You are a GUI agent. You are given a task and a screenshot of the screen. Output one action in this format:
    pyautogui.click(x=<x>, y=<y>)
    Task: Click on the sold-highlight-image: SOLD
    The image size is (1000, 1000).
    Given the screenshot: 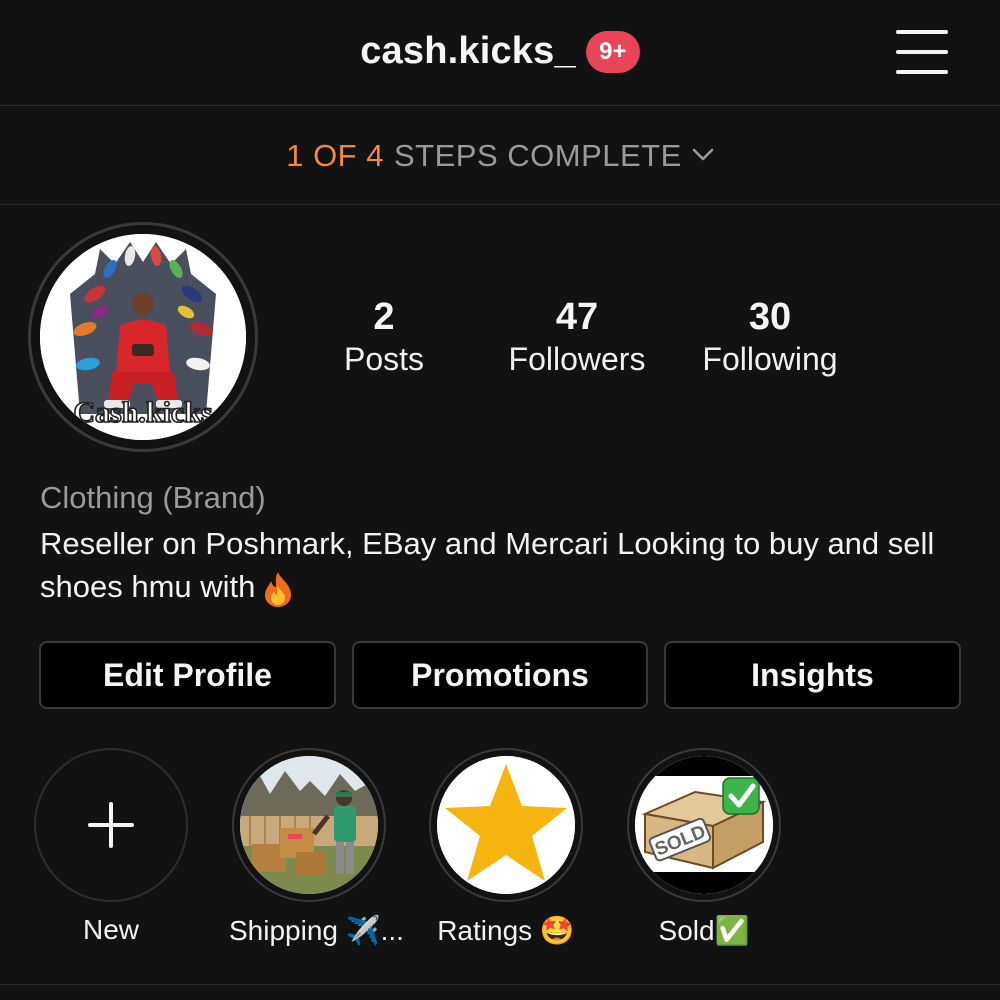 What is the action you would take?
    pyautogui.click(x=704, y=825)
    